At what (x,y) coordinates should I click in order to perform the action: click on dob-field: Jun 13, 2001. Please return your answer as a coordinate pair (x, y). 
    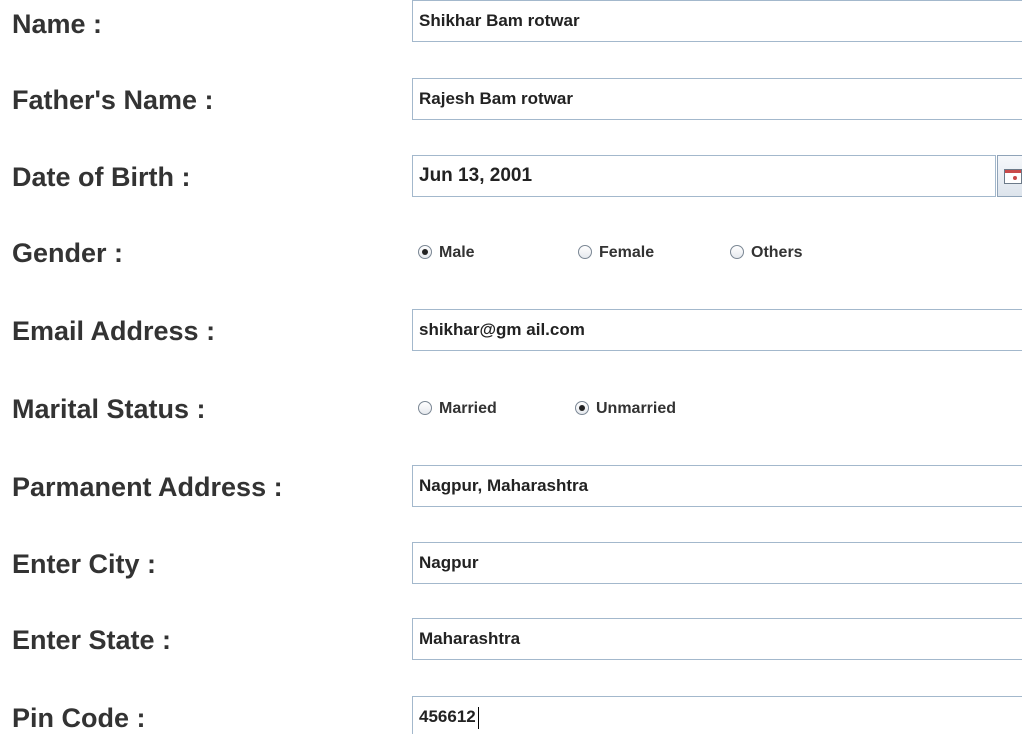
    Looking at the image, I should click on (704, 176).